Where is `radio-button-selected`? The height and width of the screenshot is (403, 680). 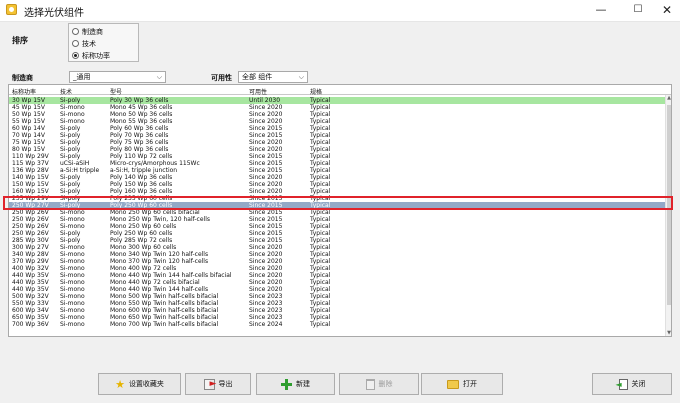
radio-button-selected is located at coordinates (75, 55).